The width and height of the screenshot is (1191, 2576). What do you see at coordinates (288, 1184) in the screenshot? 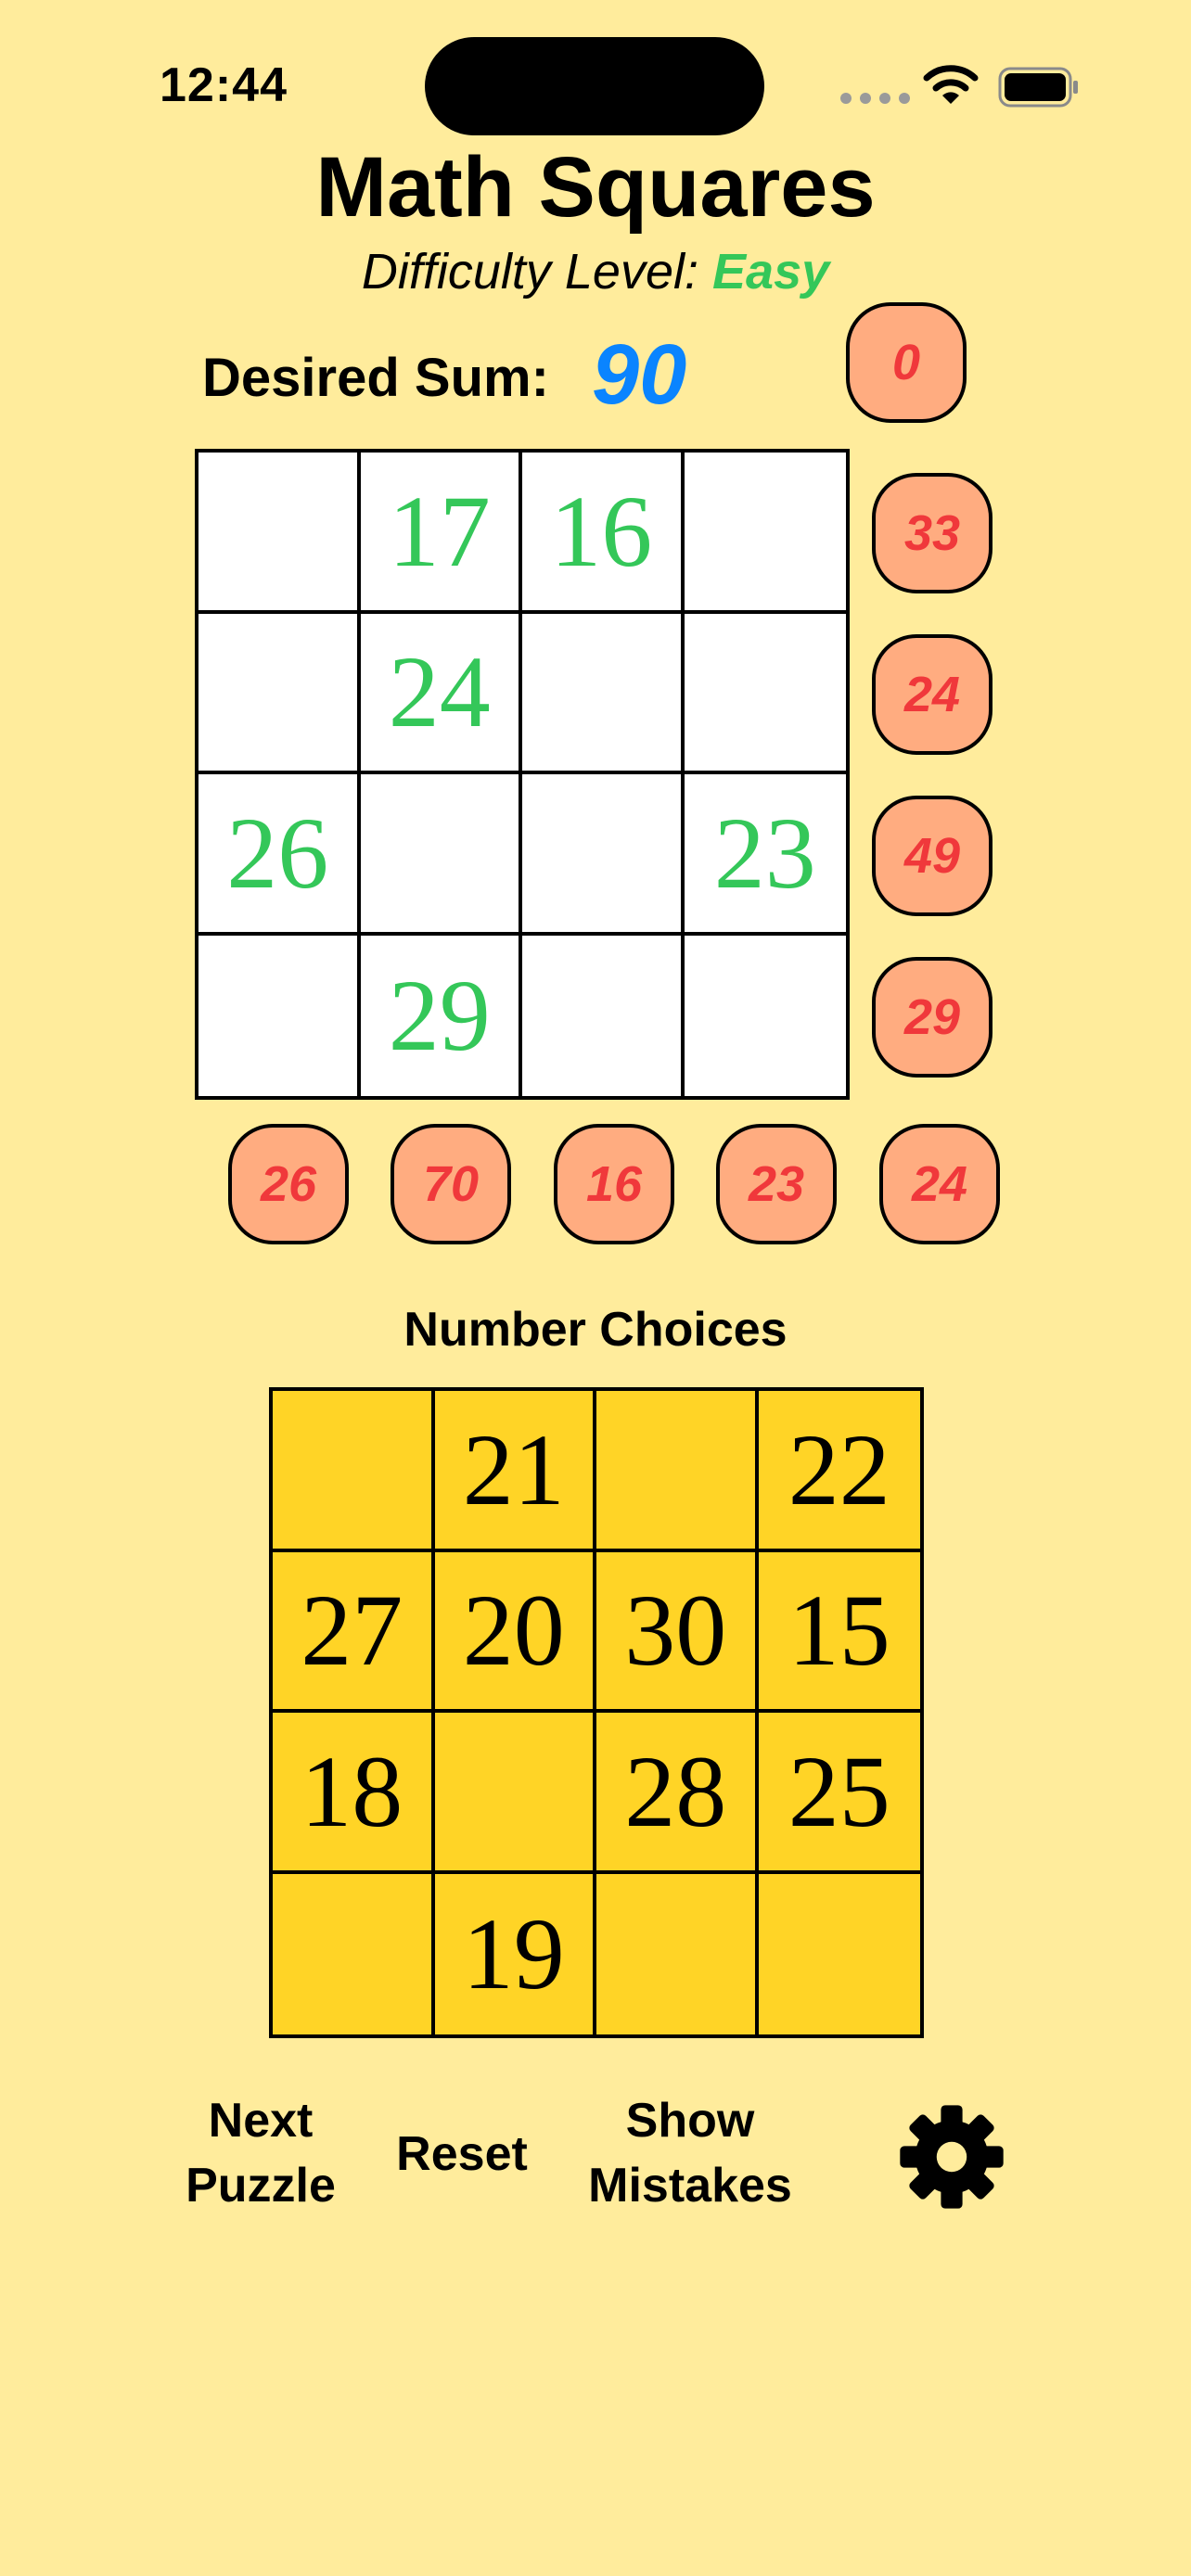
I see `column-sum-bubble-1: 26` at bounding box center [288, 1184].